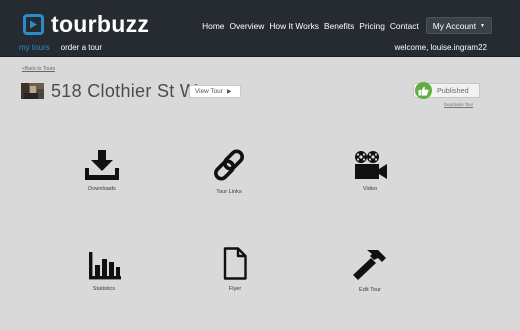  Describe the element at coordinates (370, 189) in the screenshot. I see `tile-label: Video` at that location.